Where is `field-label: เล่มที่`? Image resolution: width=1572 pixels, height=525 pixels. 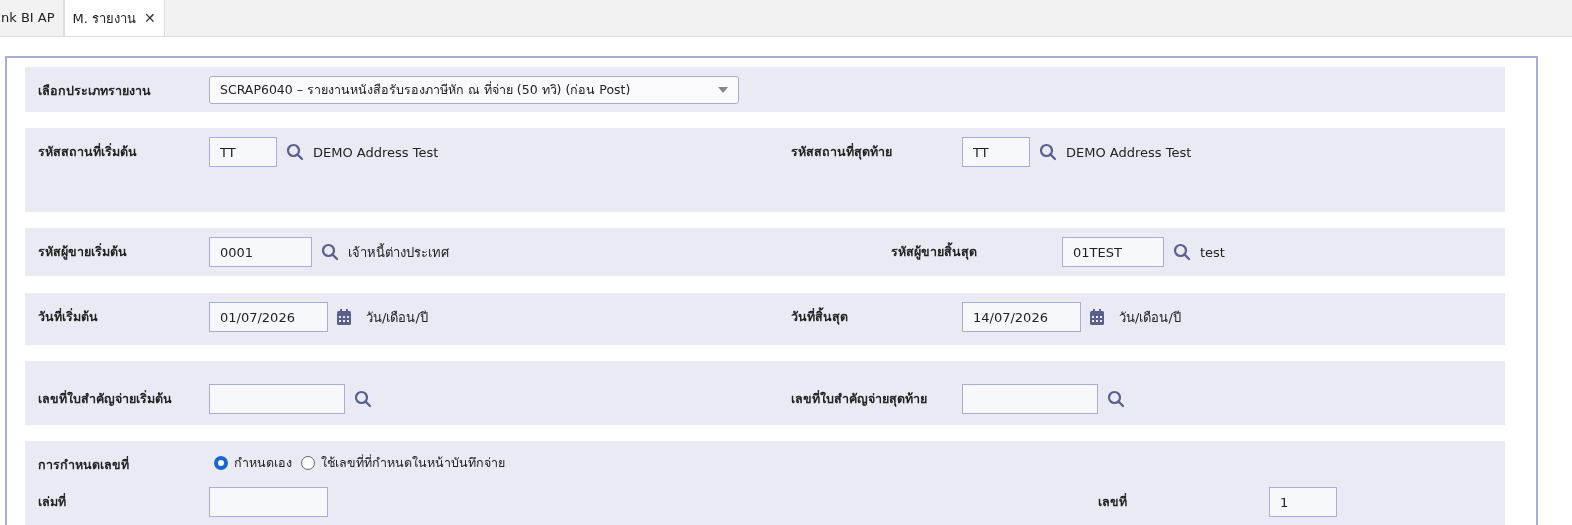 field-label: เล่มที่ is located at coordinates (52, 501).